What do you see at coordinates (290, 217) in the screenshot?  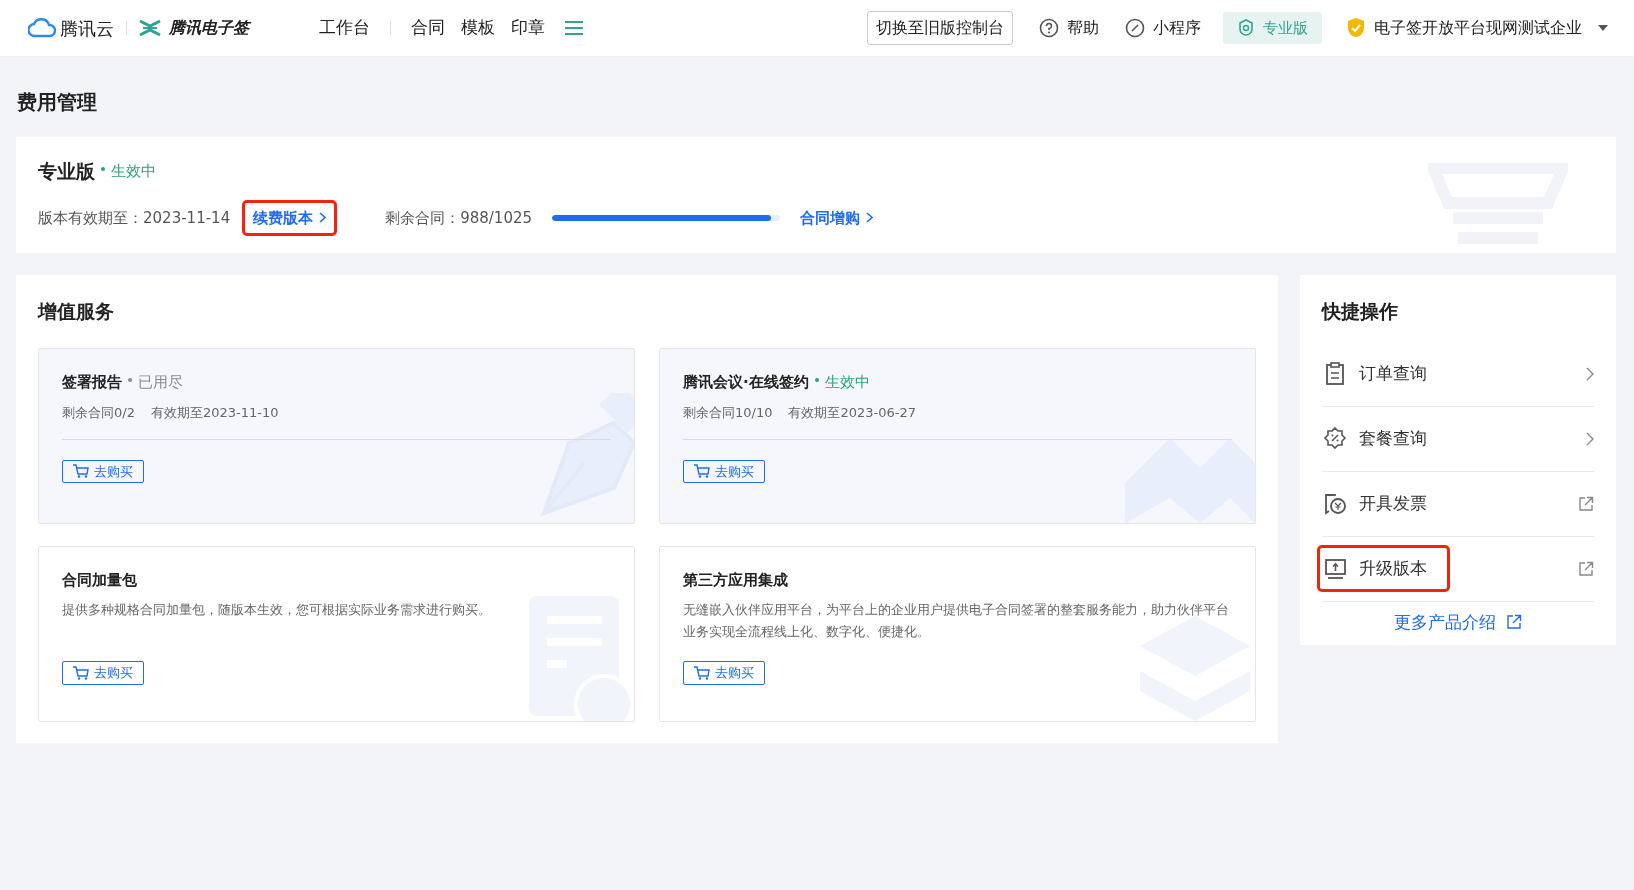 I see `renew-link: 续费版本` at bounding box center [290, 217].